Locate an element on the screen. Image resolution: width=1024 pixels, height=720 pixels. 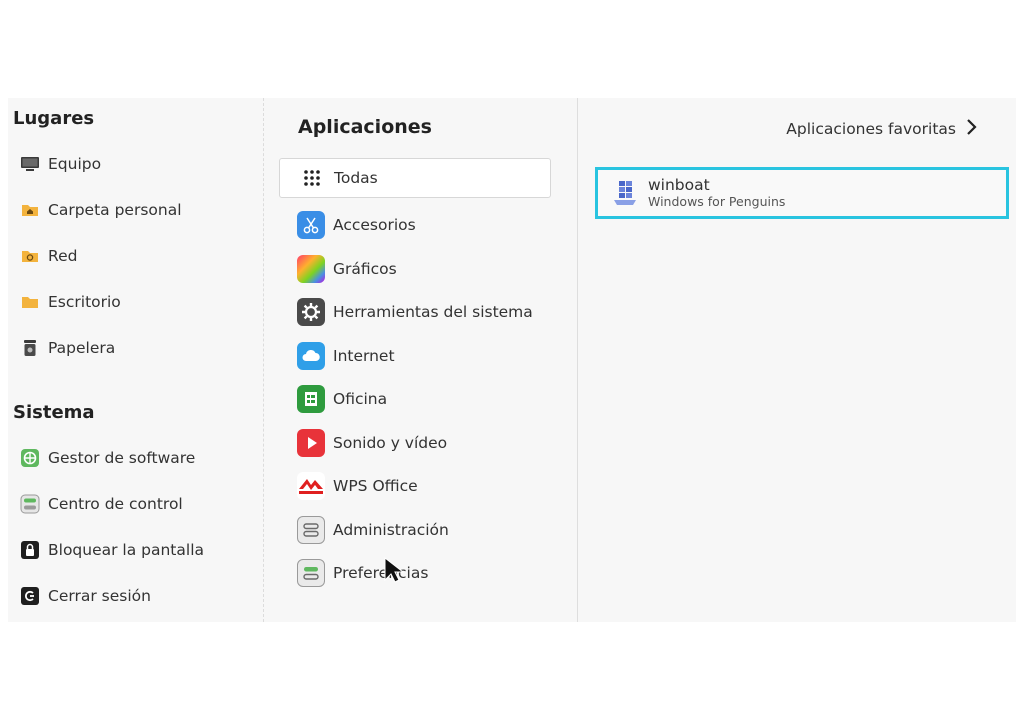
system-item-cerrar-sesion: Cerrar sesión is located at coordinates (138, 596).